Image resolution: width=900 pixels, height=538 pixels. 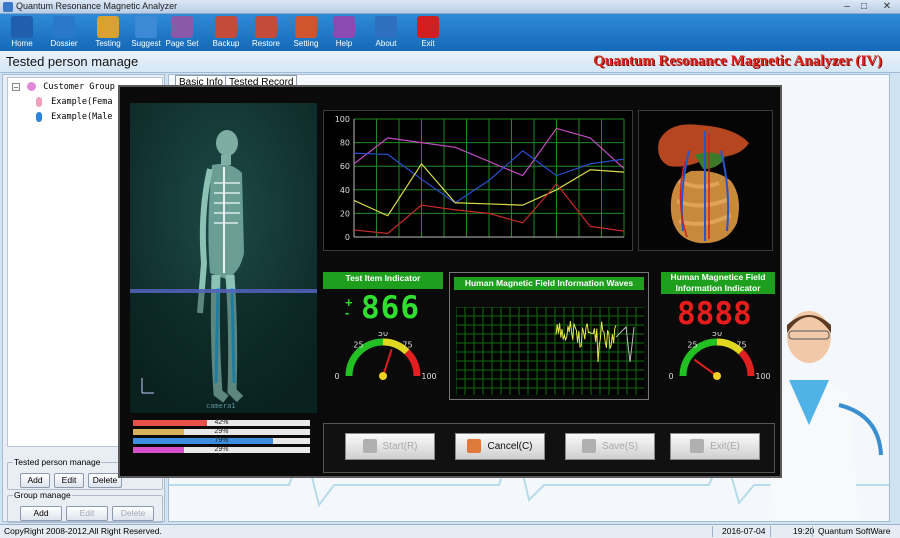 What do you see at coordinates (265, 43) in the screenshot?
I see `toolbar-button-label: Restore` at bounding box center [265, 43].